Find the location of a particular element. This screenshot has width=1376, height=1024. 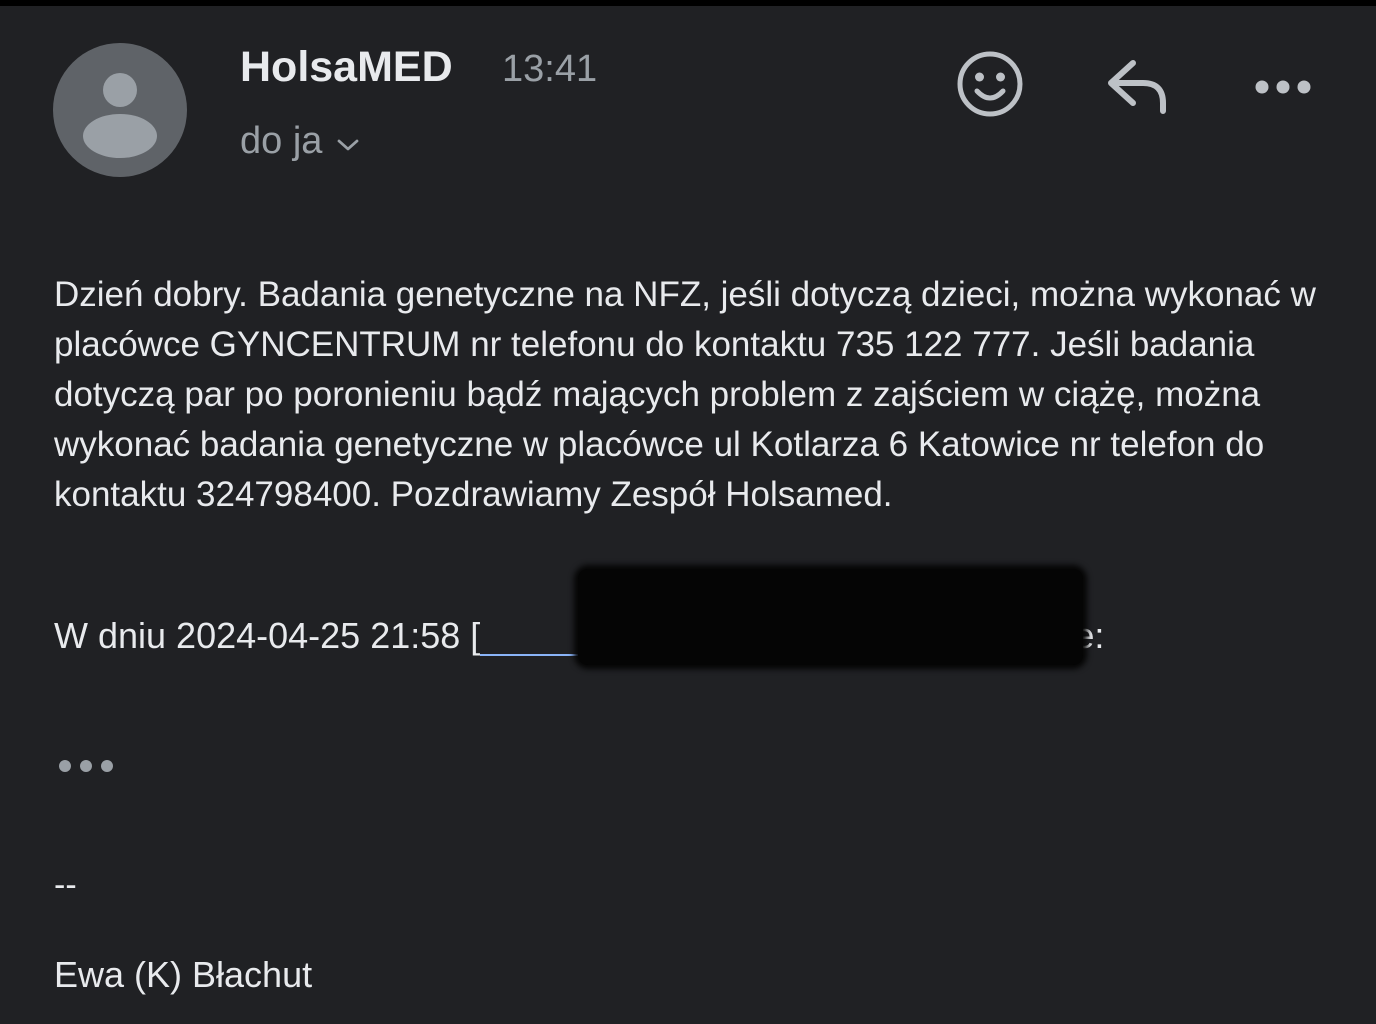

message-time: 13:41 is located at coordinates (550, 69).